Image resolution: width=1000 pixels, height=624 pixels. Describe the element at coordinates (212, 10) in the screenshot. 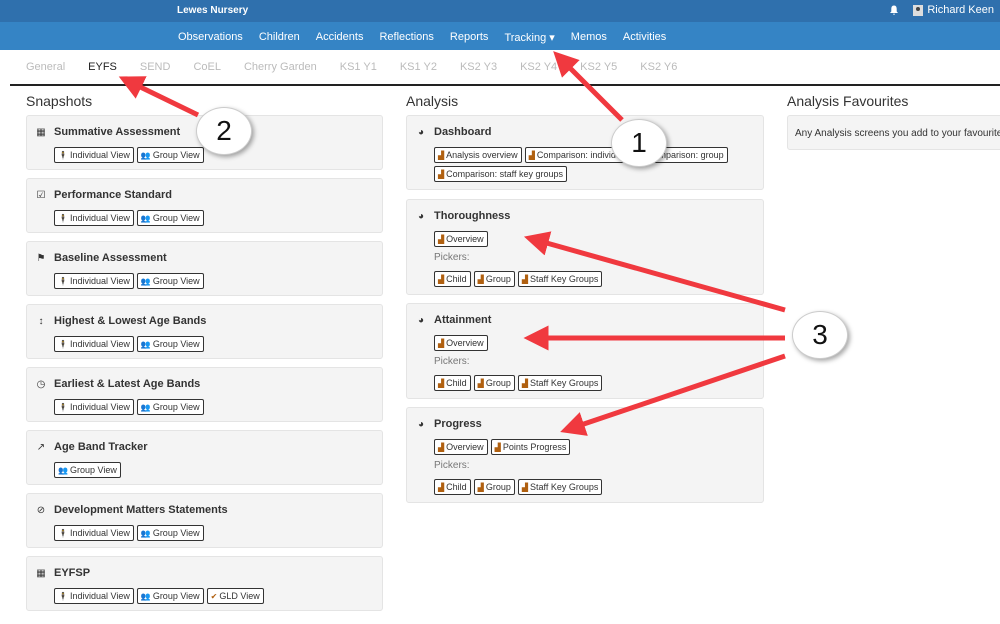

I see `brand-name: Lewes Nursery` at that location.